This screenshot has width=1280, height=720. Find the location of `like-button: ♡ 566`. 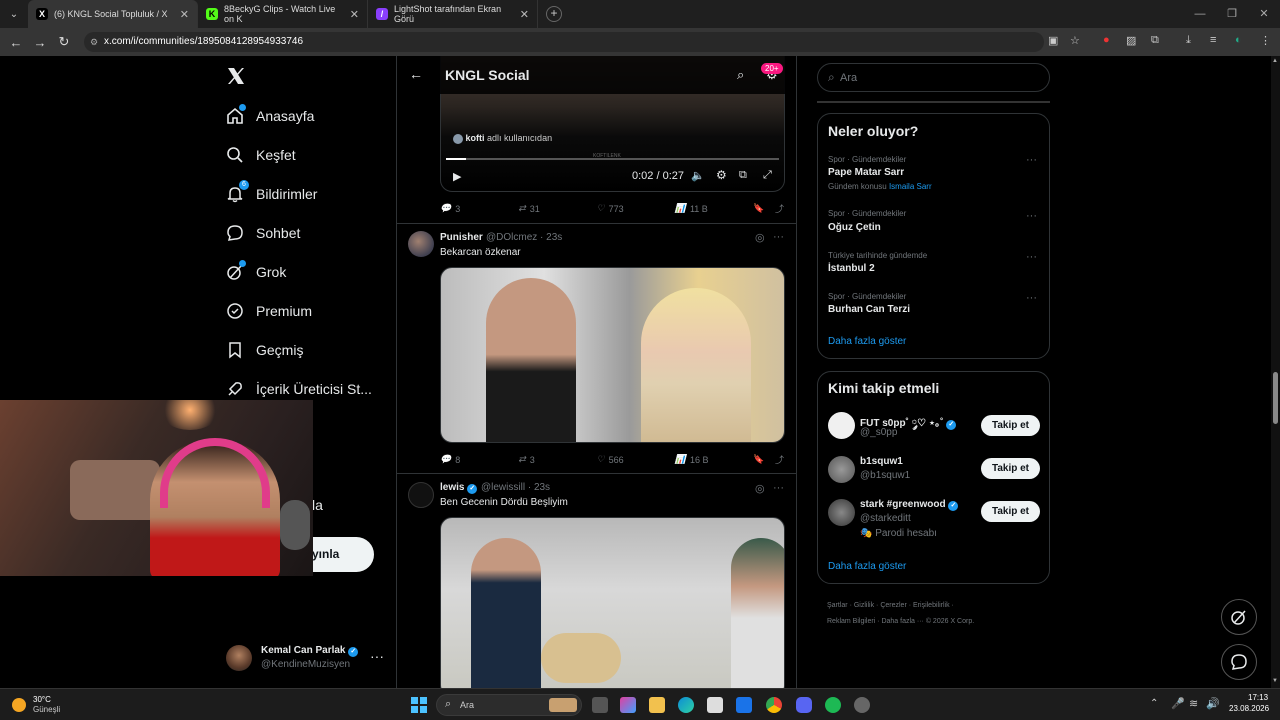

like-button: ♡ 566 is located at coordinates (636, 459).